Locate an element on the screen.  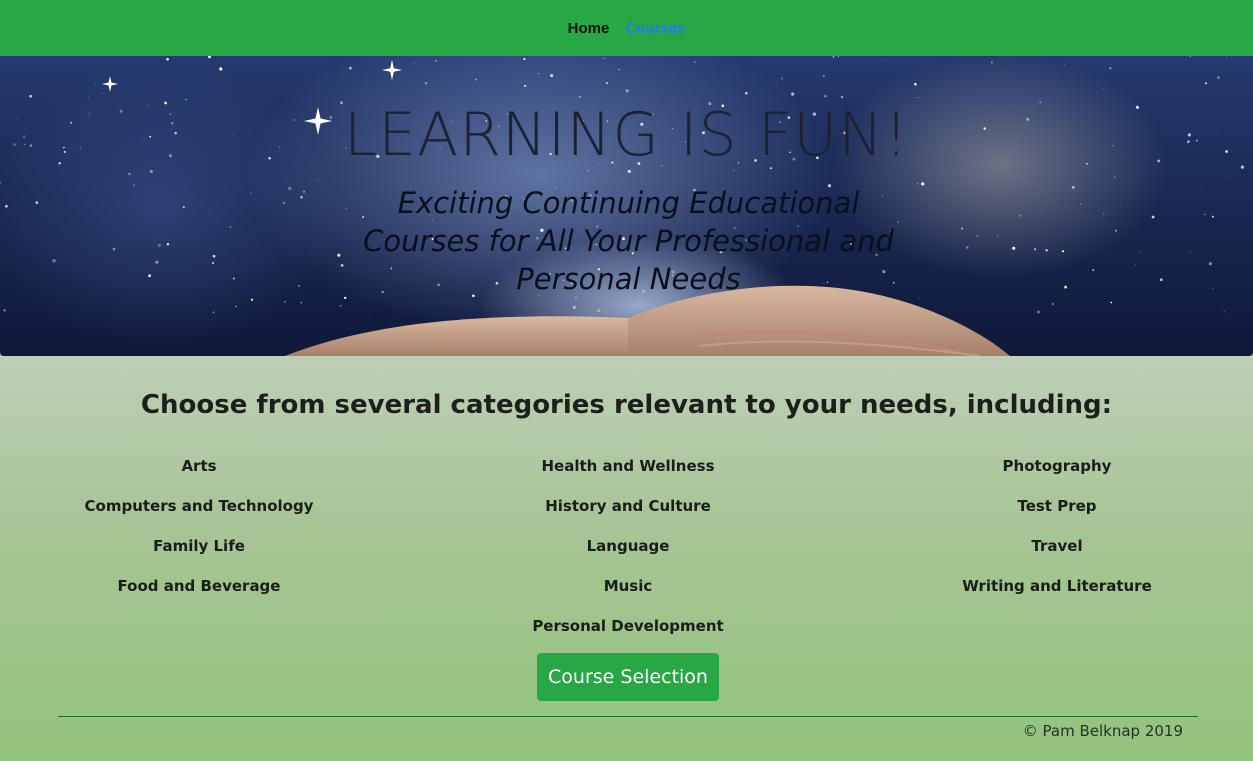
category-item: Music is located at coordinates (628, 586).